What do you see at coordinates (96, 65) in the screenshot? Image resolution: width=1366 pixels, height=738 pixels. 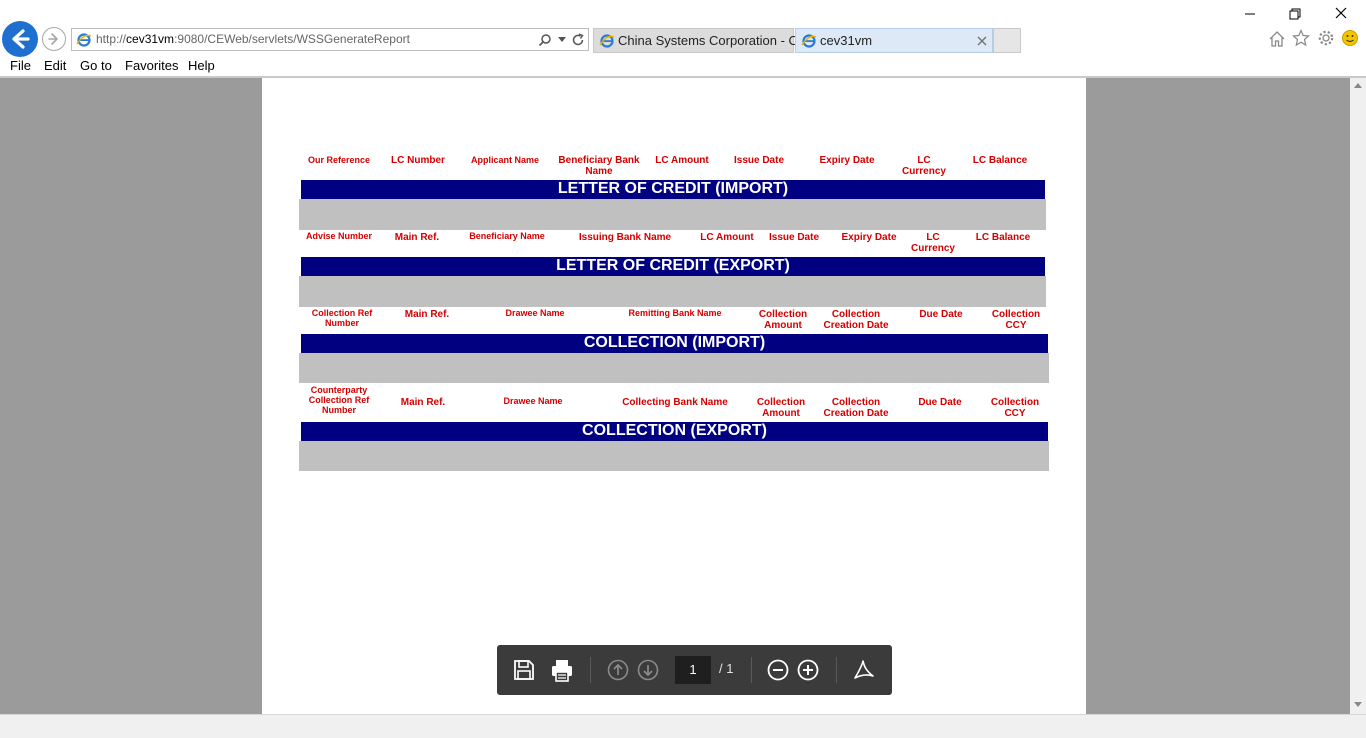 I see `menu-go-to: Go to` at bounding box center [96, 65].